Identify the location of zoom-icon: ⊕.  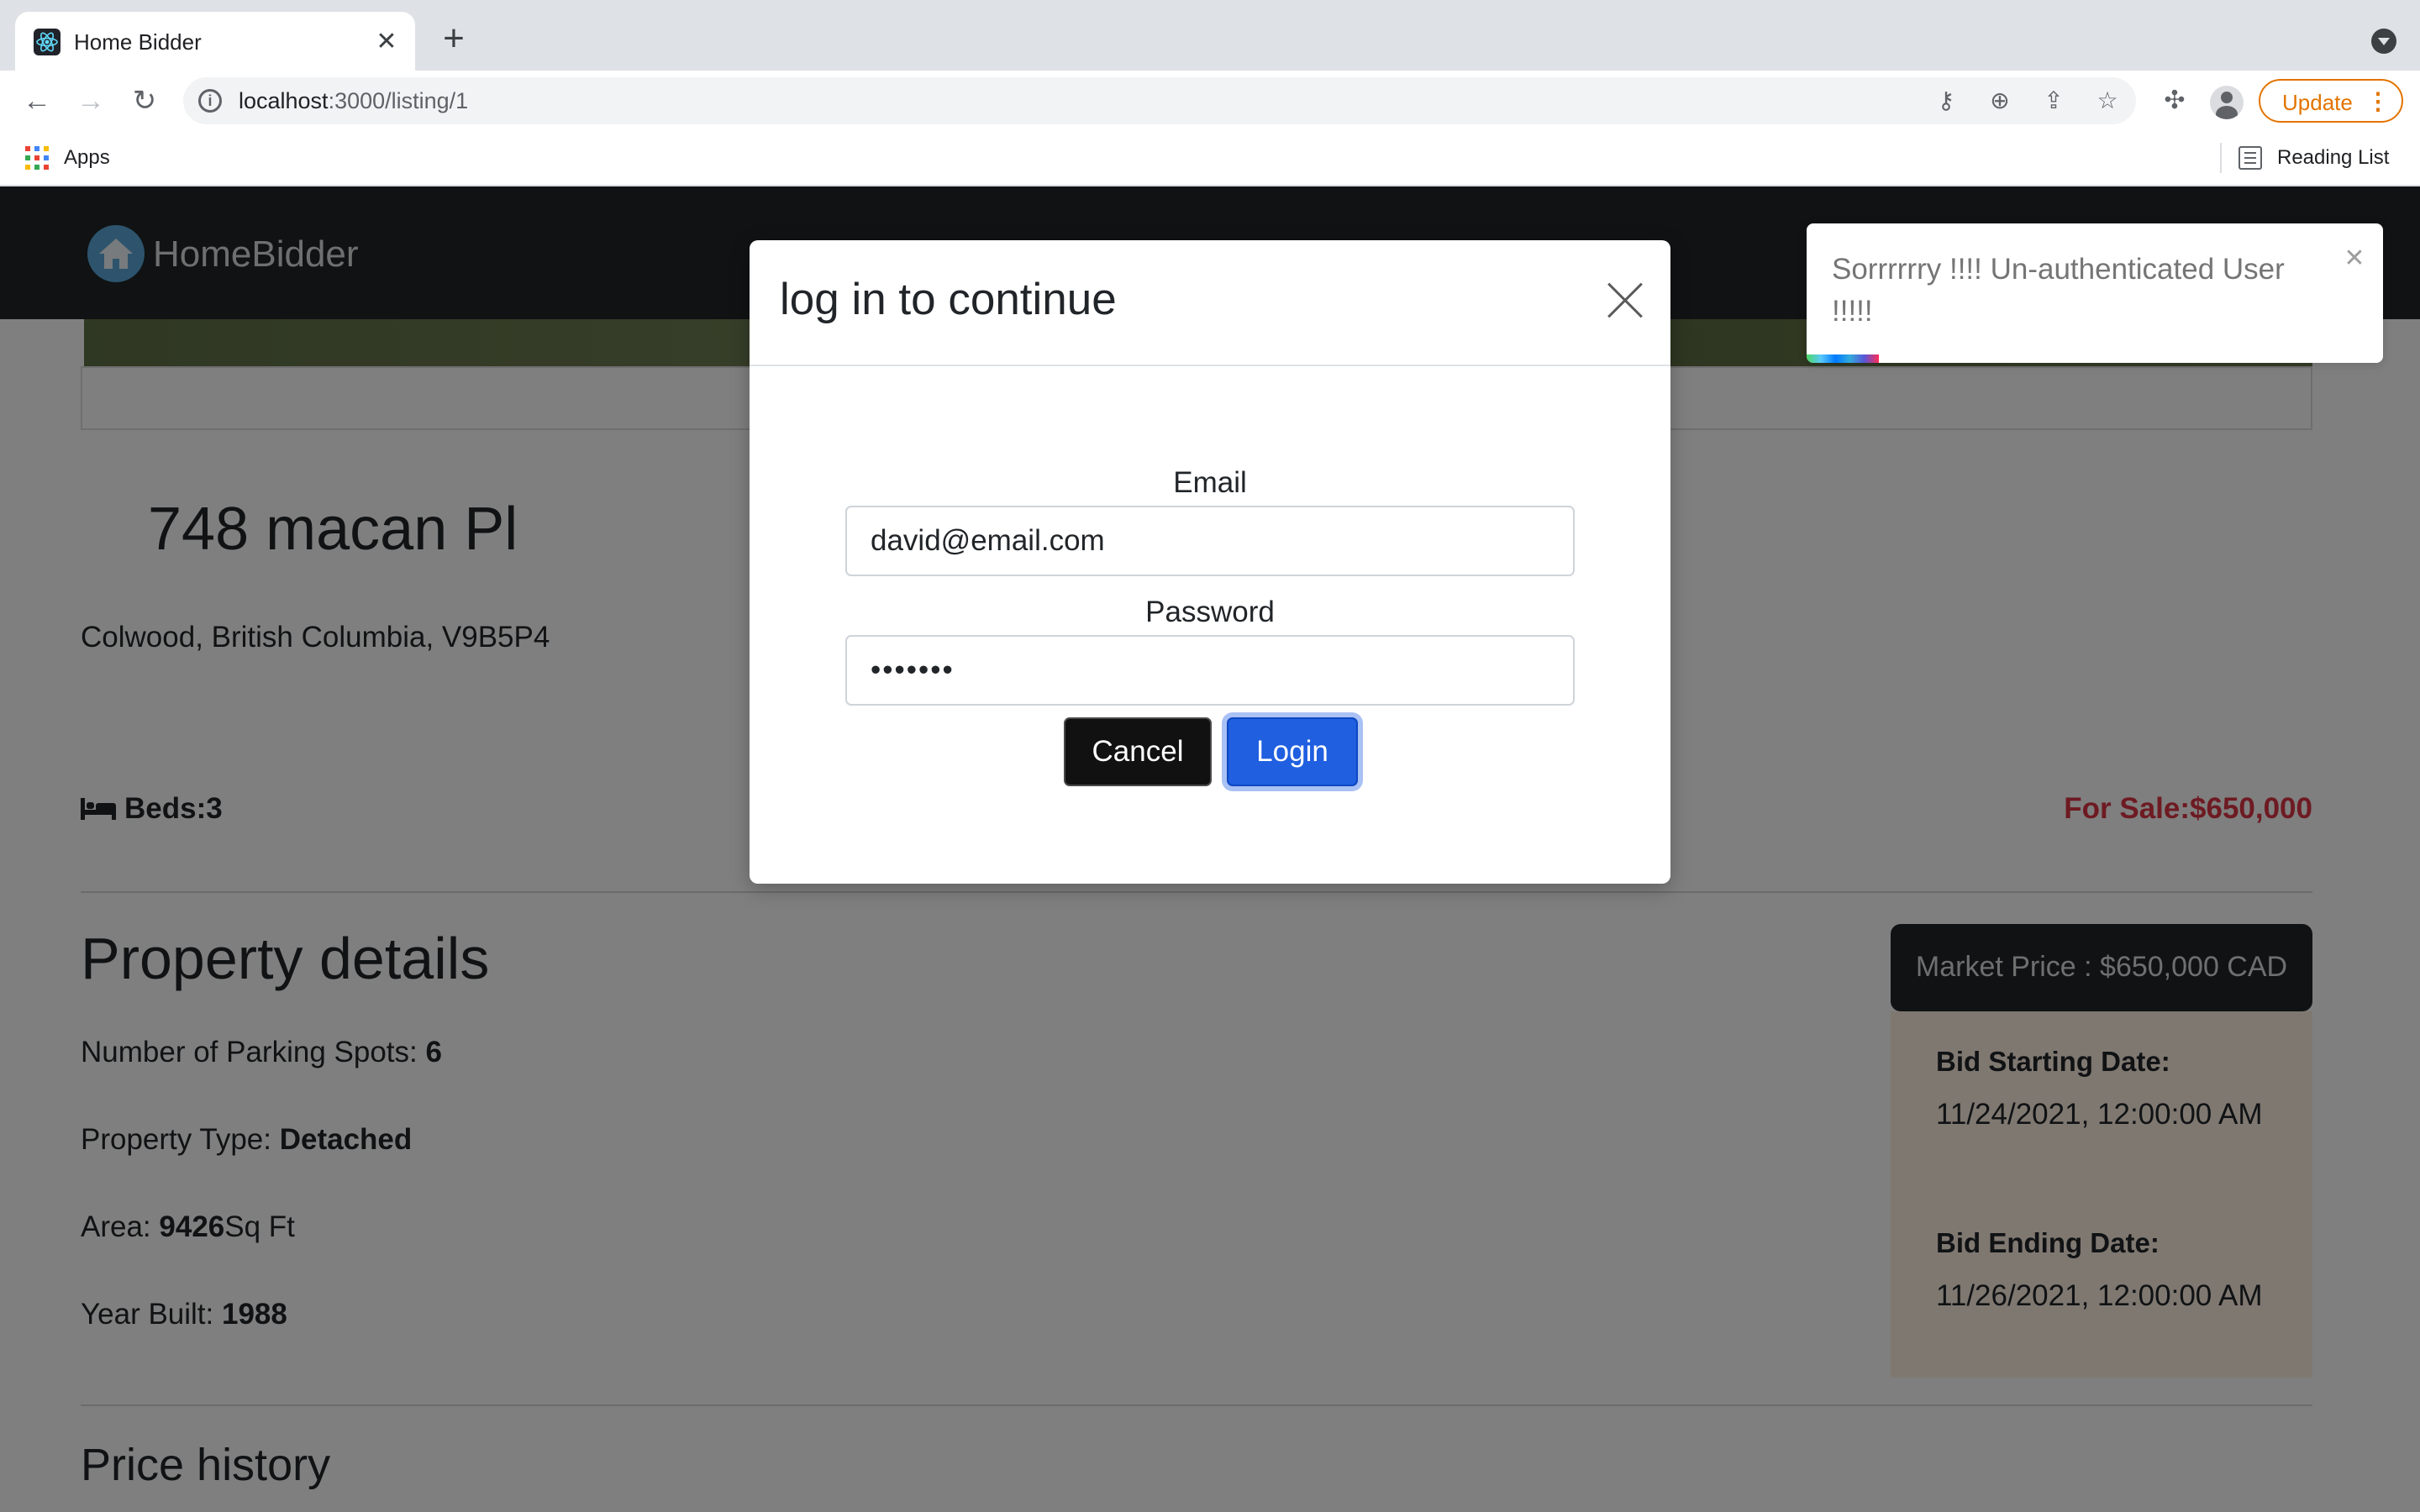
(2000, 101).